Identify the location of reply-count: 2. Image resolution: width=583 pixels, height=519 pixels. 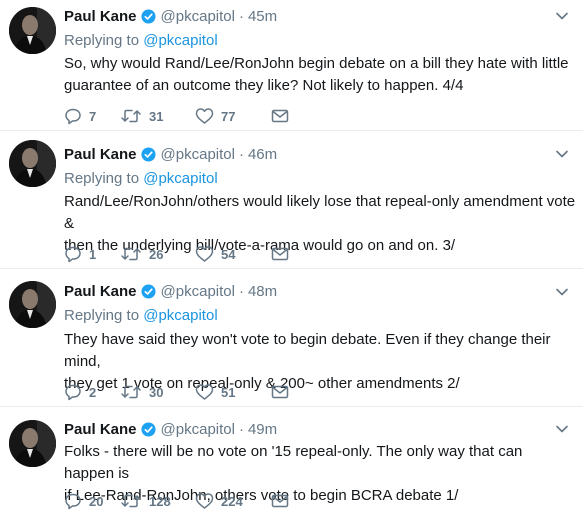
(93, 392).